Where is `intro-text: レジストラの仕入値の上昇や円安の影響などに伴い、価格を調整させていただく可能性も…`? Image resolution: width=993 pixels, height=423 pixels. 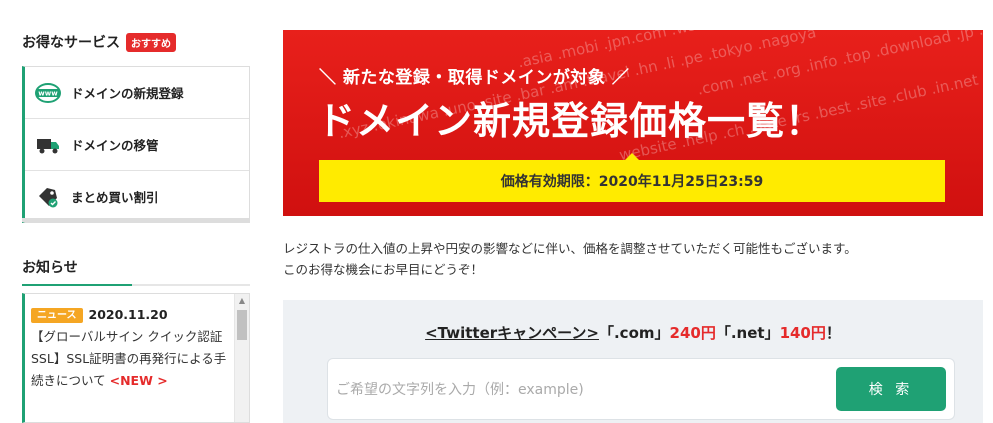 intro-text: レジストラの仕入値の上昇や円安の影響などに伴い、価格を調整させていただく可能性も… is located at coordinates (570, 259).